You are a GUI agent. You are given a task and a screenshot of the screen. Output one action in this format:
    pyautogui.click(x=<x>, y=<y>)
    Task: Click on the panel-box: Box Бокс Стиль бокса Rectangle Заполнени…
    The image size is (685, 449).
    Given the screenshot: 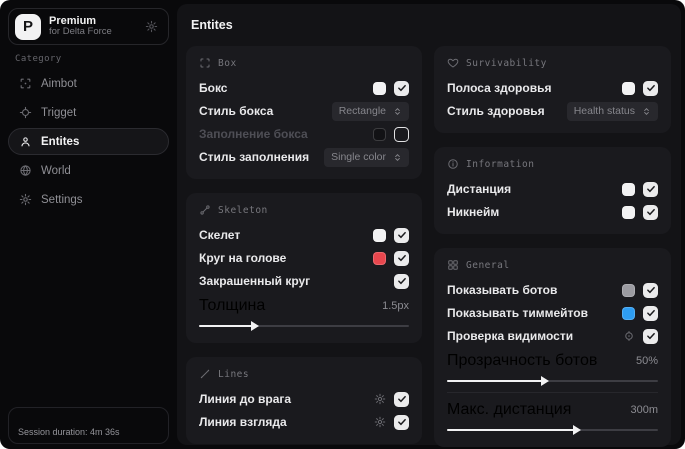 What is the action you would take?
    pyautogui.click(x=304, y=112)
    